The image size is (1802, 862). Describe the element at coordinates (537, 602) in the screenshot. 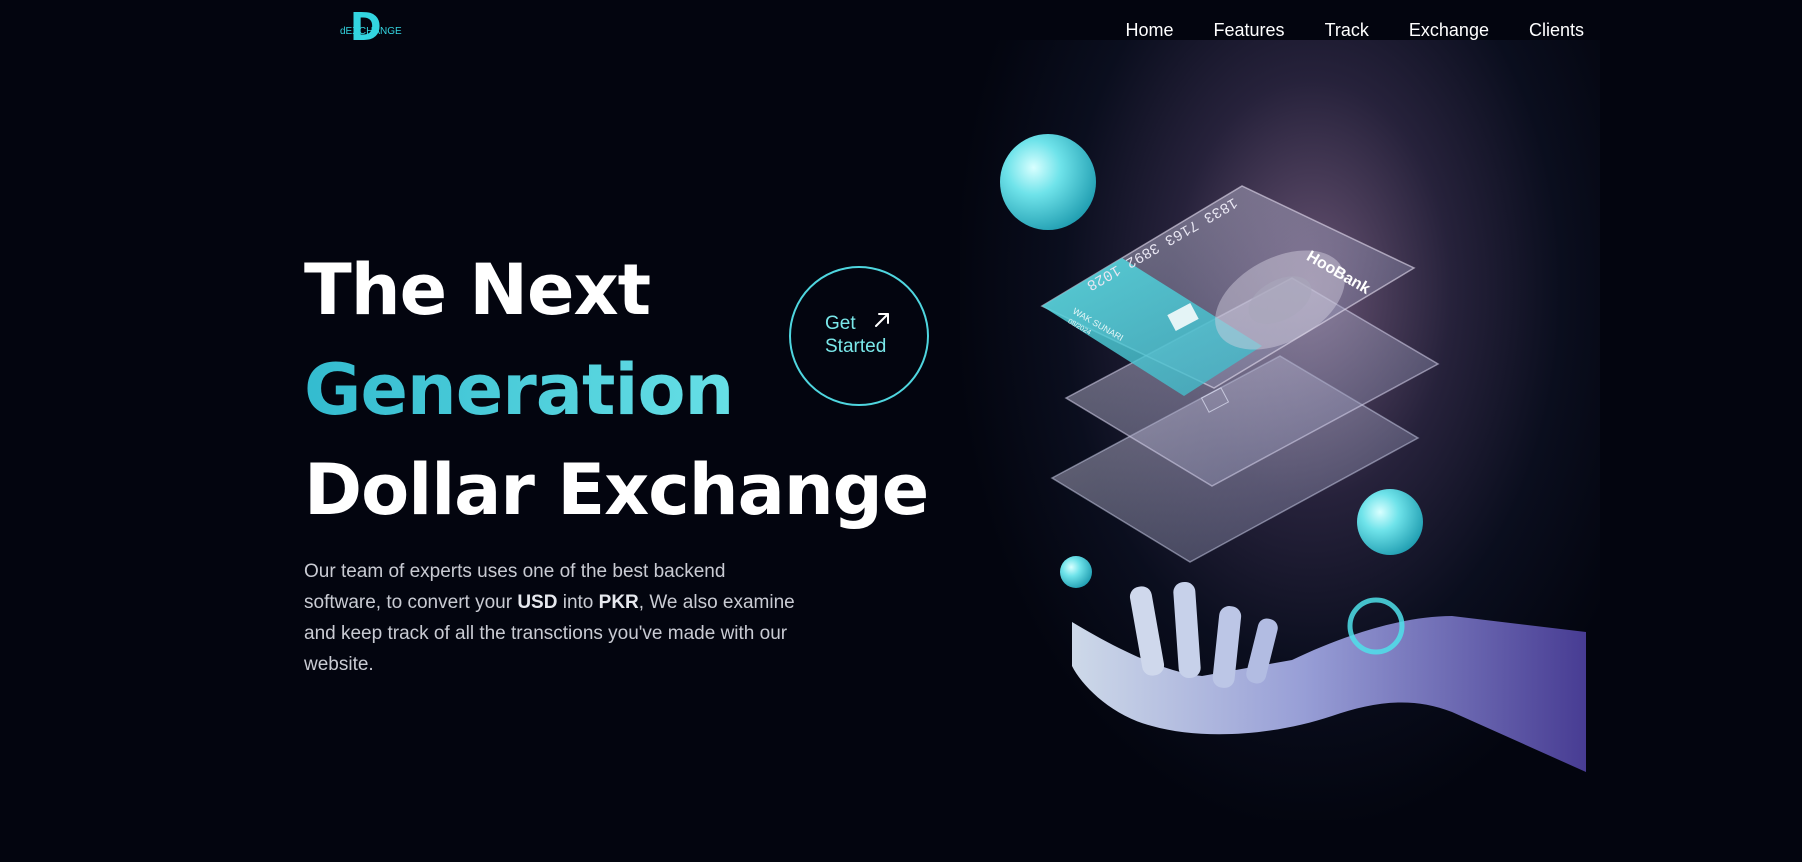

I see `description-usd: USD` at that location.